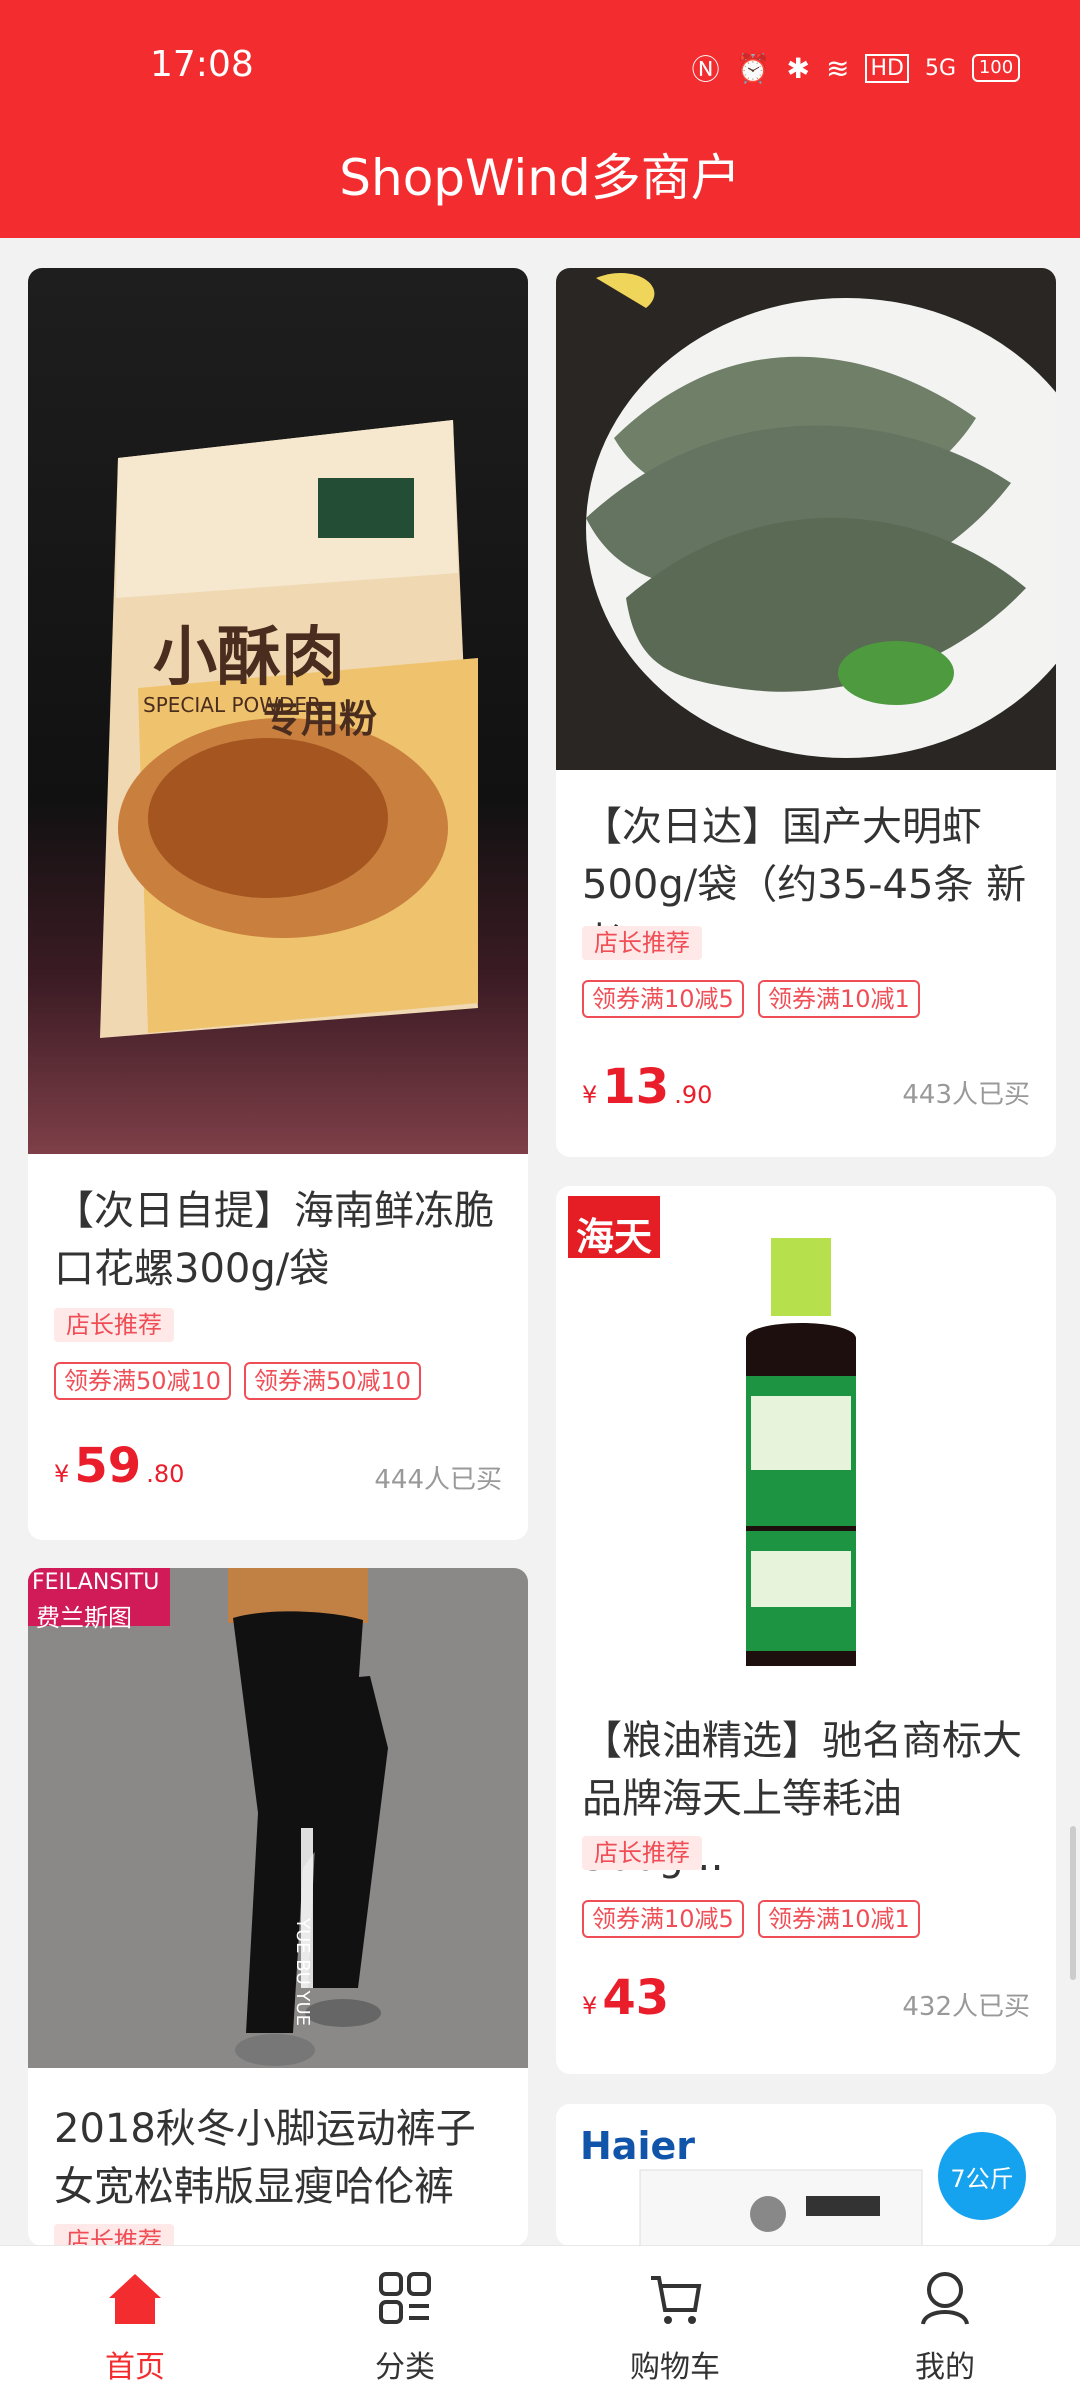 The image size is (1080, 2400). Describe the element at coordinates (966, 1095) in the screenshot. I see `sold-count: 443人已买` at that location.